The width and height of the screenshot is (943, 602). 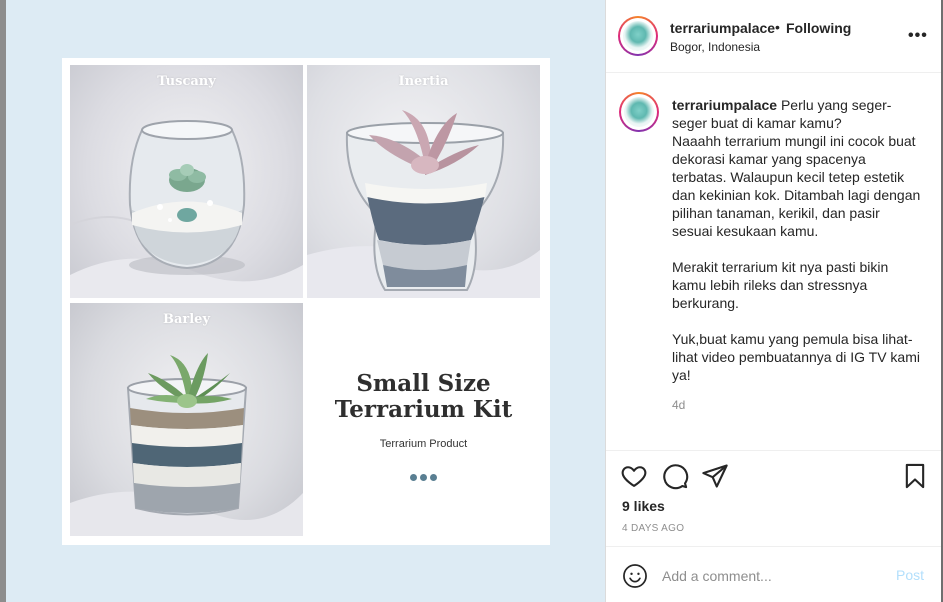 I want to click on promo-subtitle: Terrarium Product, so click(x=423, y=444).